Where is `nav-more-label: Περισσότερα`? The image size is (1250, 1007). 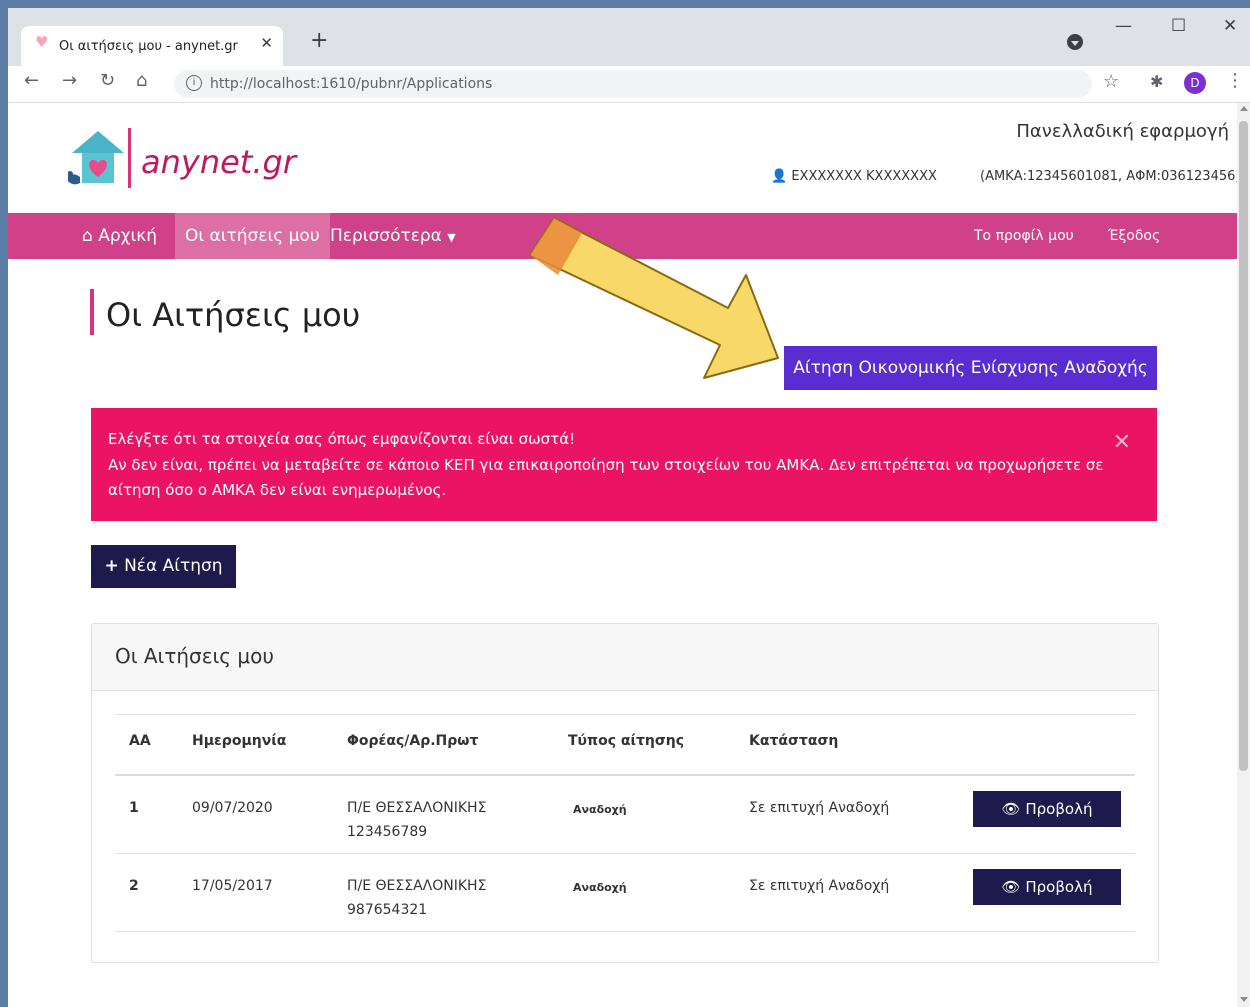
nav-more-label: Περισσότερα is located at coordinates (386, 236).